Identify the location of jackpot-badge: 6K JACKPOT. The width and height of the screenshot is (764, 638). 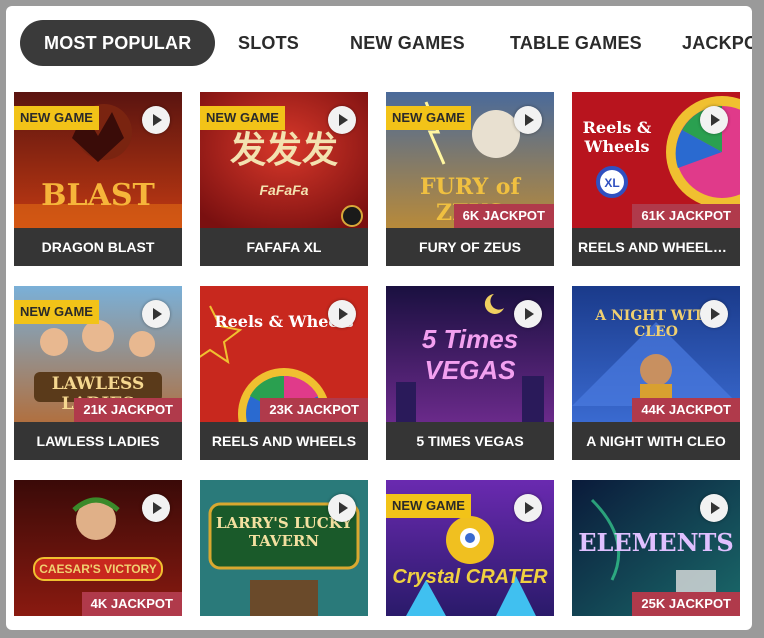
(503, 216).